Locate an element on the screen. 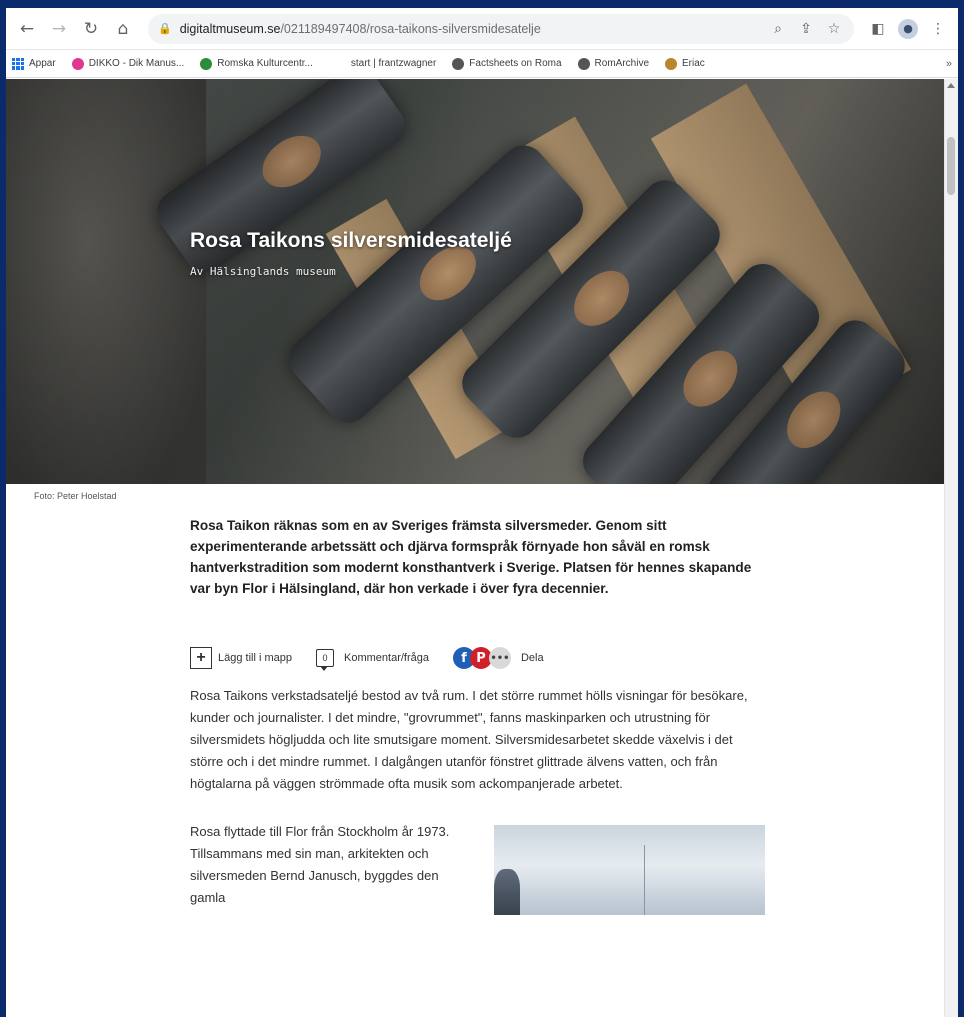 Image resolution: width=964 pixels, height=1017 pixels. reload-icon: ↻ is located at coordinates (91, 29).